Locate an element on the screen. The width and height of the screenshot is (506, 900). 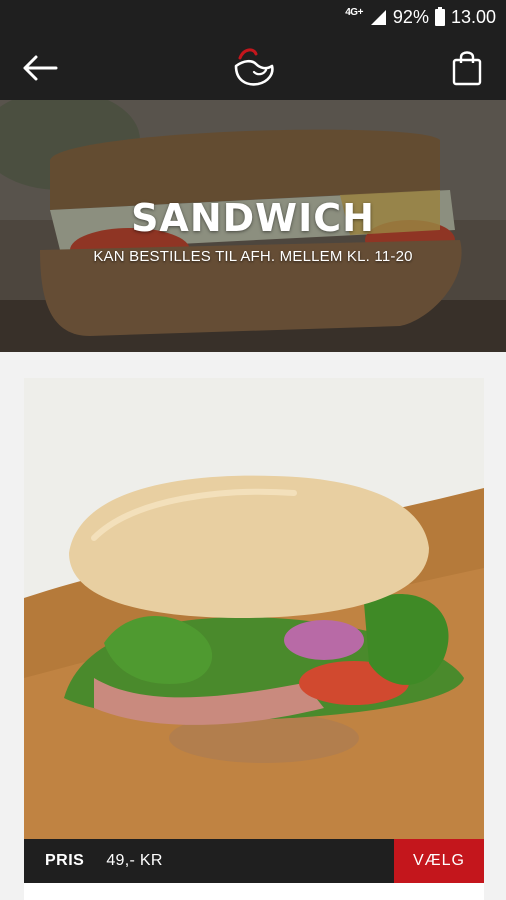
network-type: 4G+ is located at coordinates (354, 12).